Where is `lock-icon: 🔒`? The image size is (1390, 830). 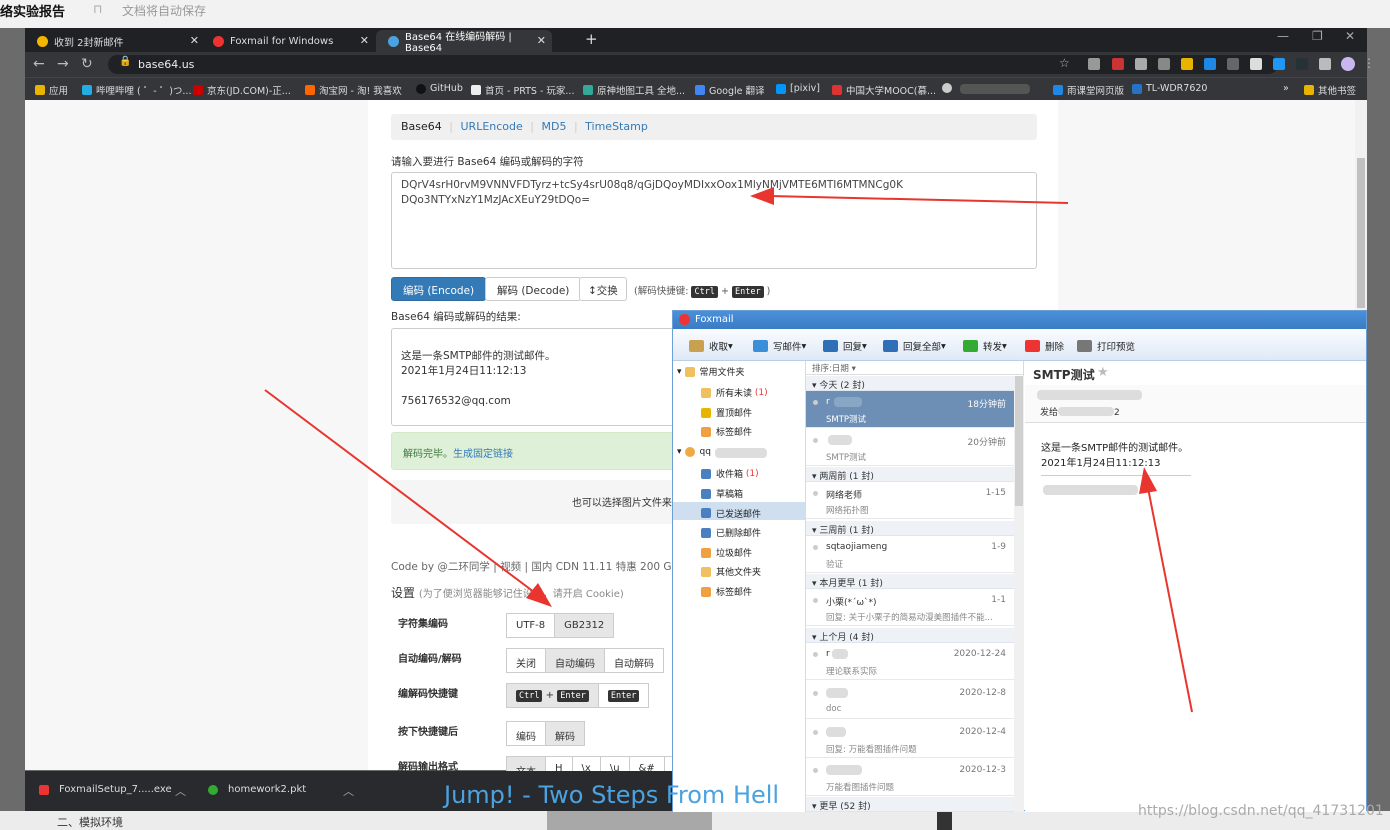
lock-icon: 🔒 is located at coordinates (125, 61).